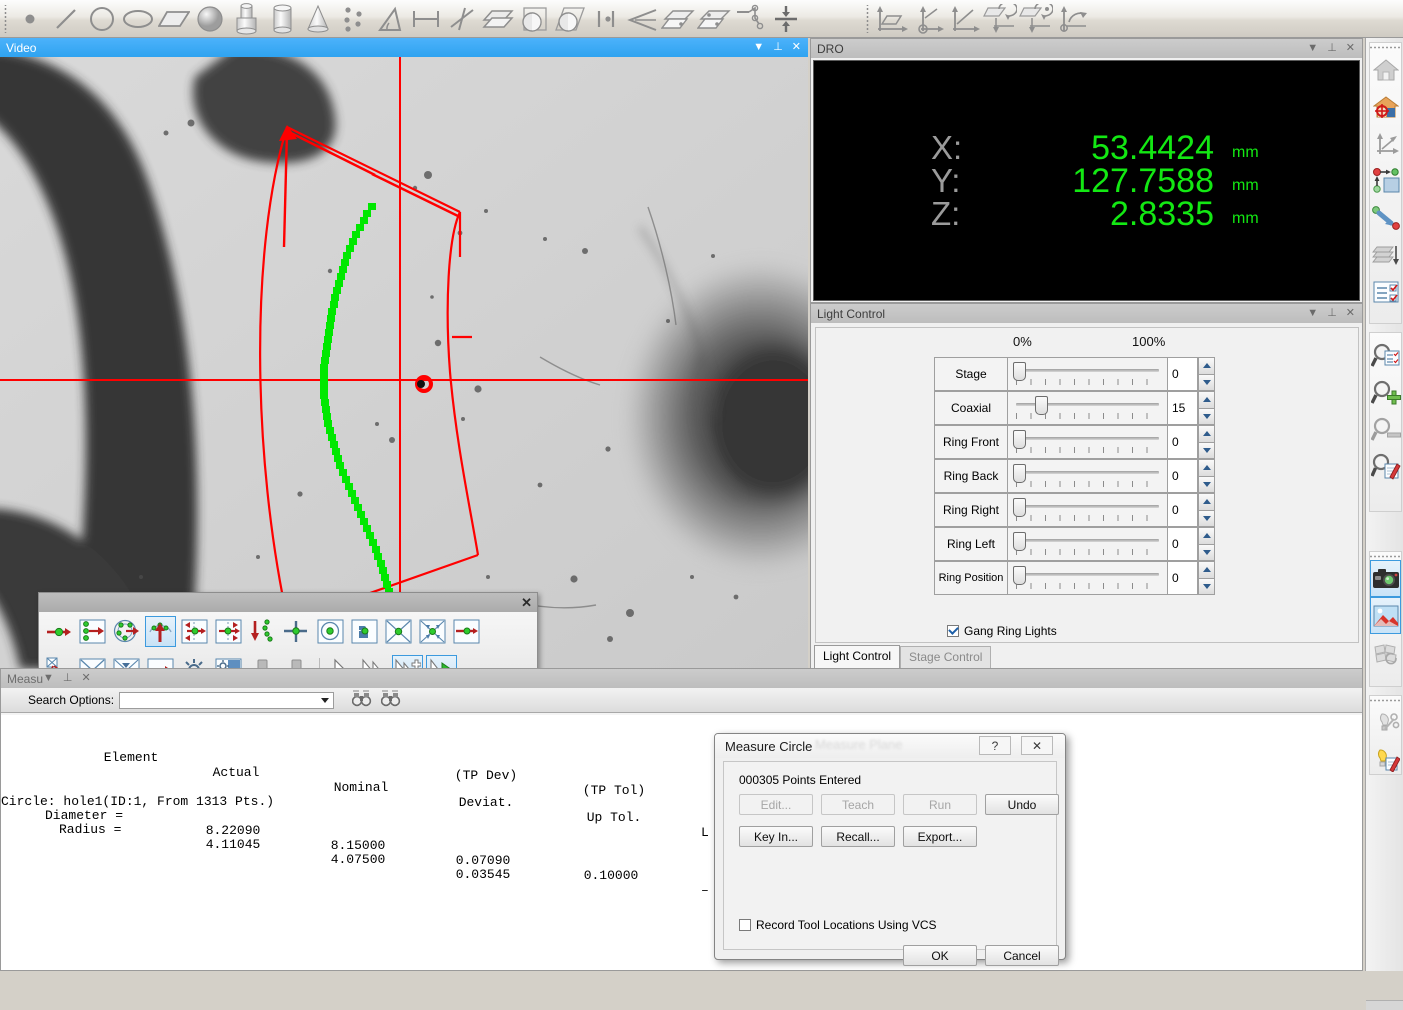 The width and height of the screenshot is (1403, 1010). I want to click on zoom-in-icon, so click(1385, 392).